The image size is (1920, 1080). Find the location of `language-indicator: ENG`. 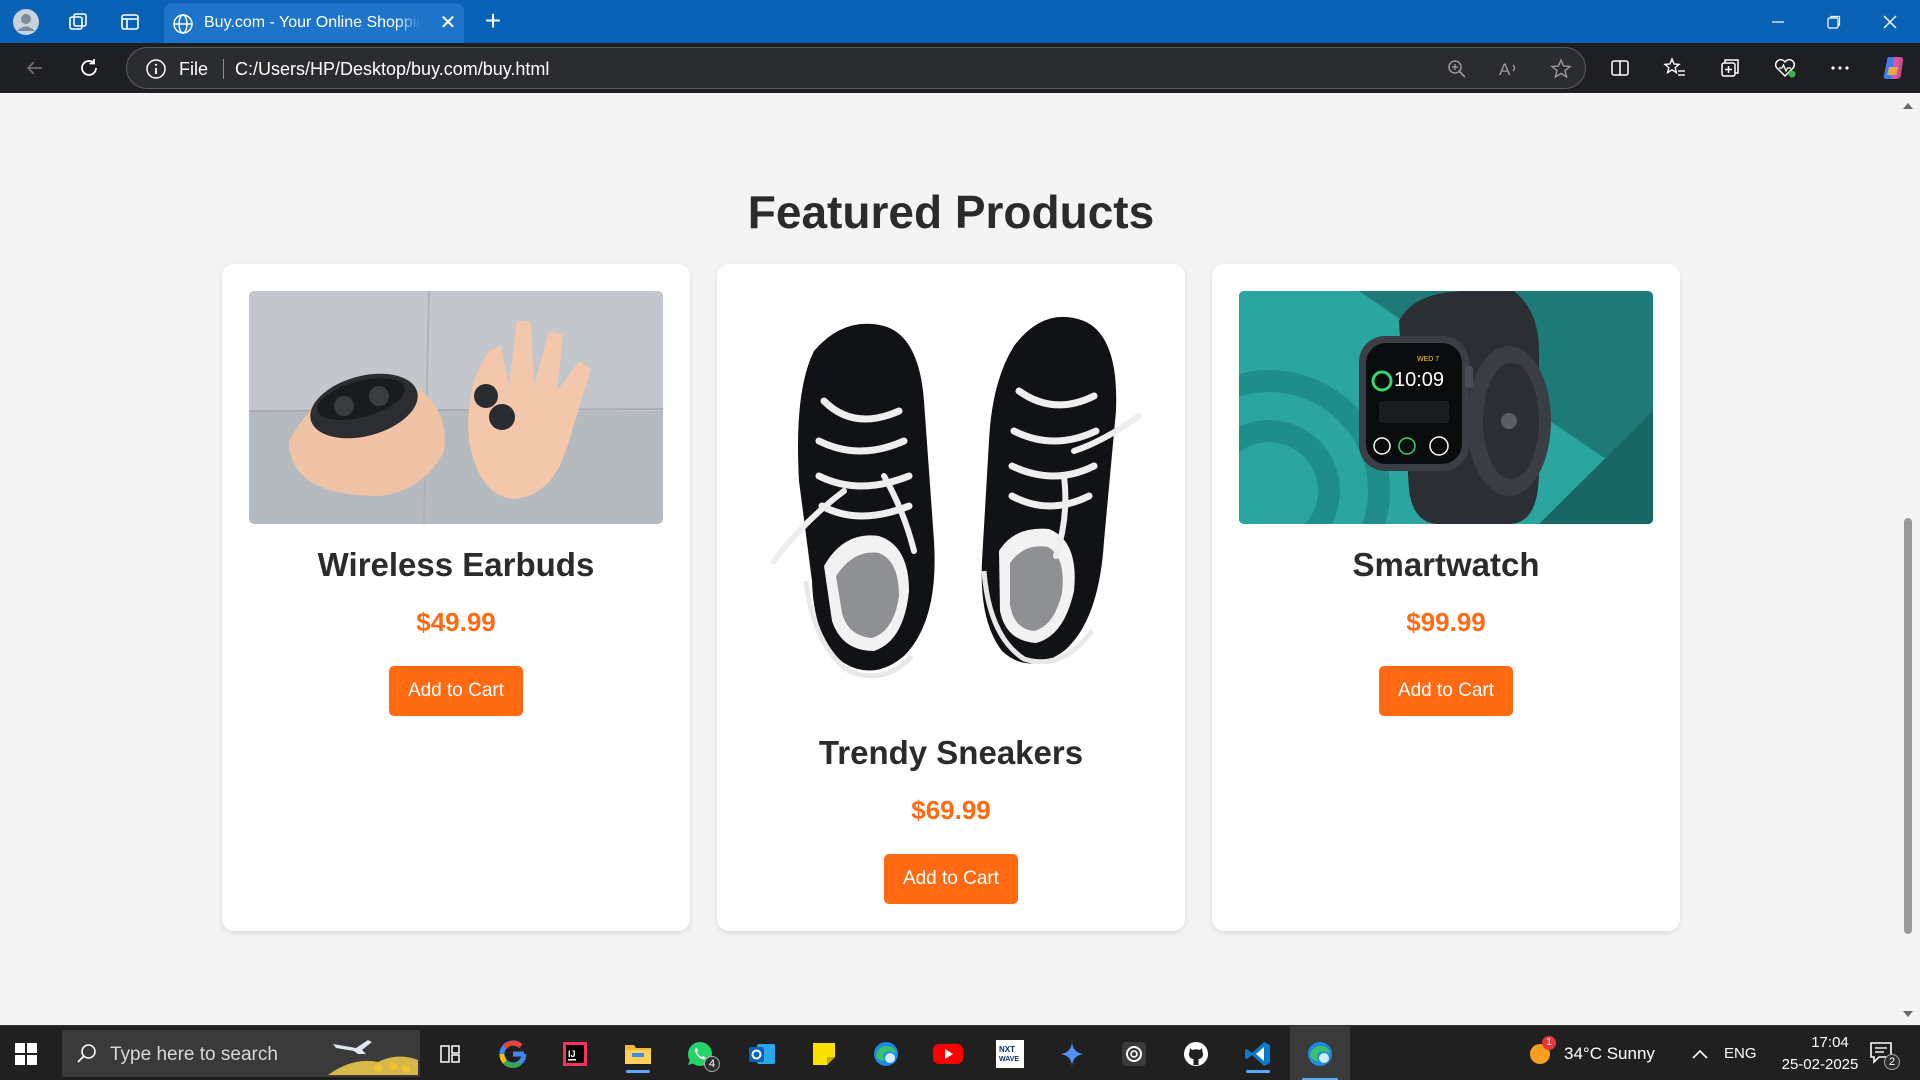

language-indicator: ENG is located at coordinates (1740, 1053).